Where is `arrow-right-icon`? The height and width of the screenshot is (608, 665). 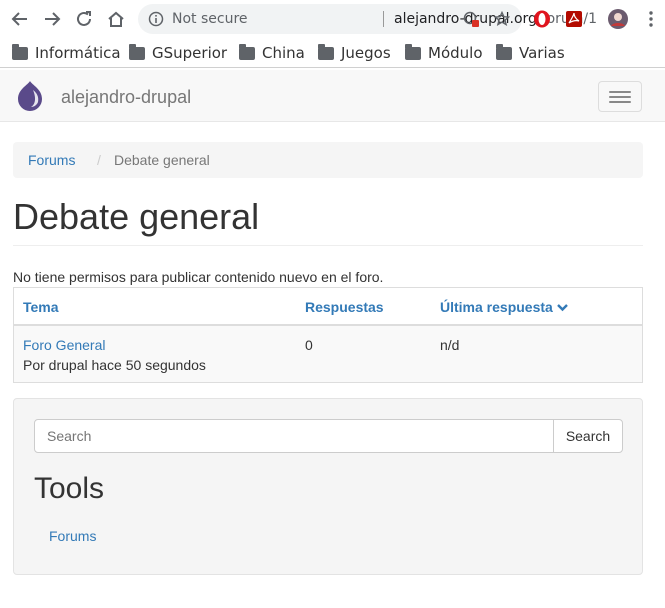 arrow-right-icon is located at coordinates (53, 19).